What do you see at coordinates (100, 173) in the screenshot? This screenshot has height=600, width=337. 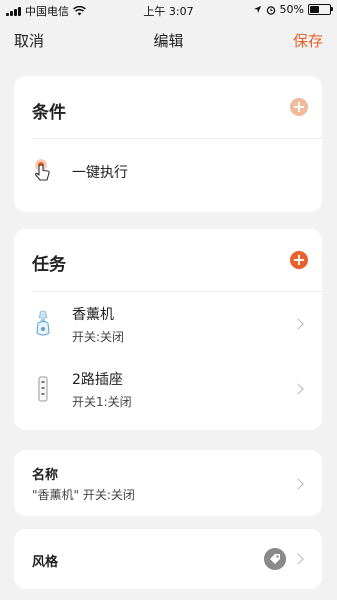 I see `condition-label: 一键执行` at bounding box center [100, 173].